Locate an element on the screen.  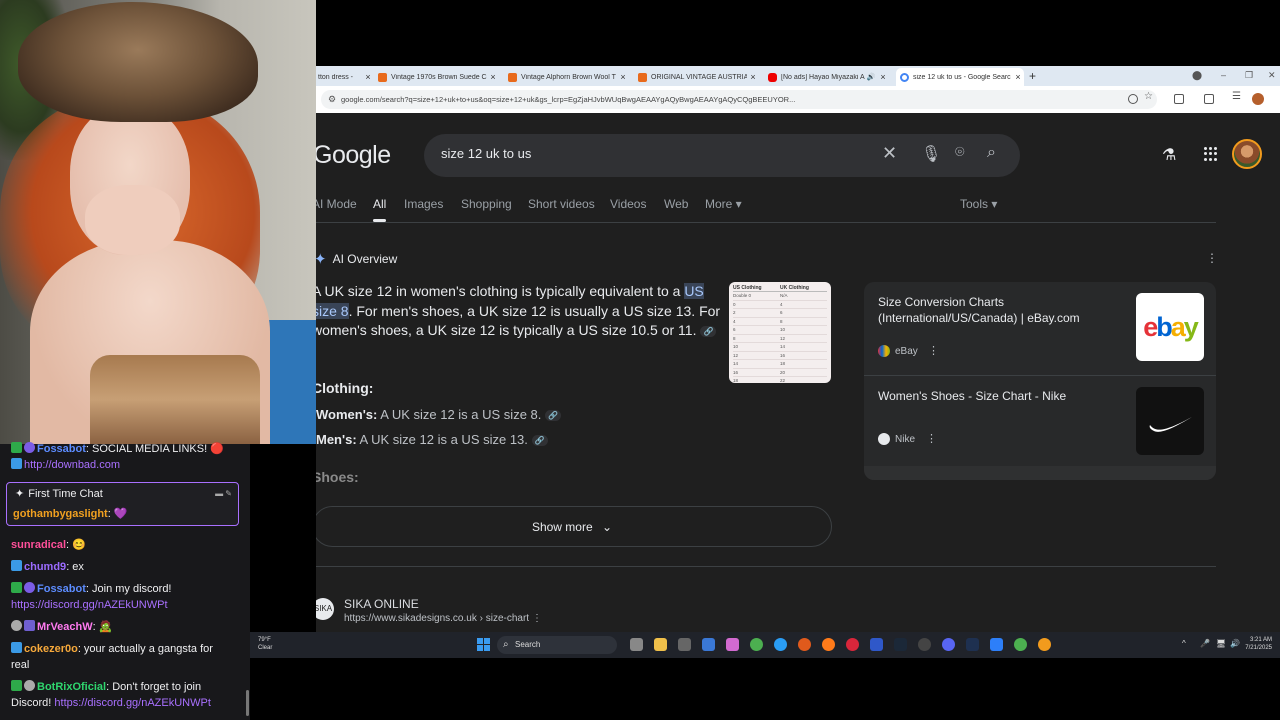
obs-icon is located at coordinates (924, 644).